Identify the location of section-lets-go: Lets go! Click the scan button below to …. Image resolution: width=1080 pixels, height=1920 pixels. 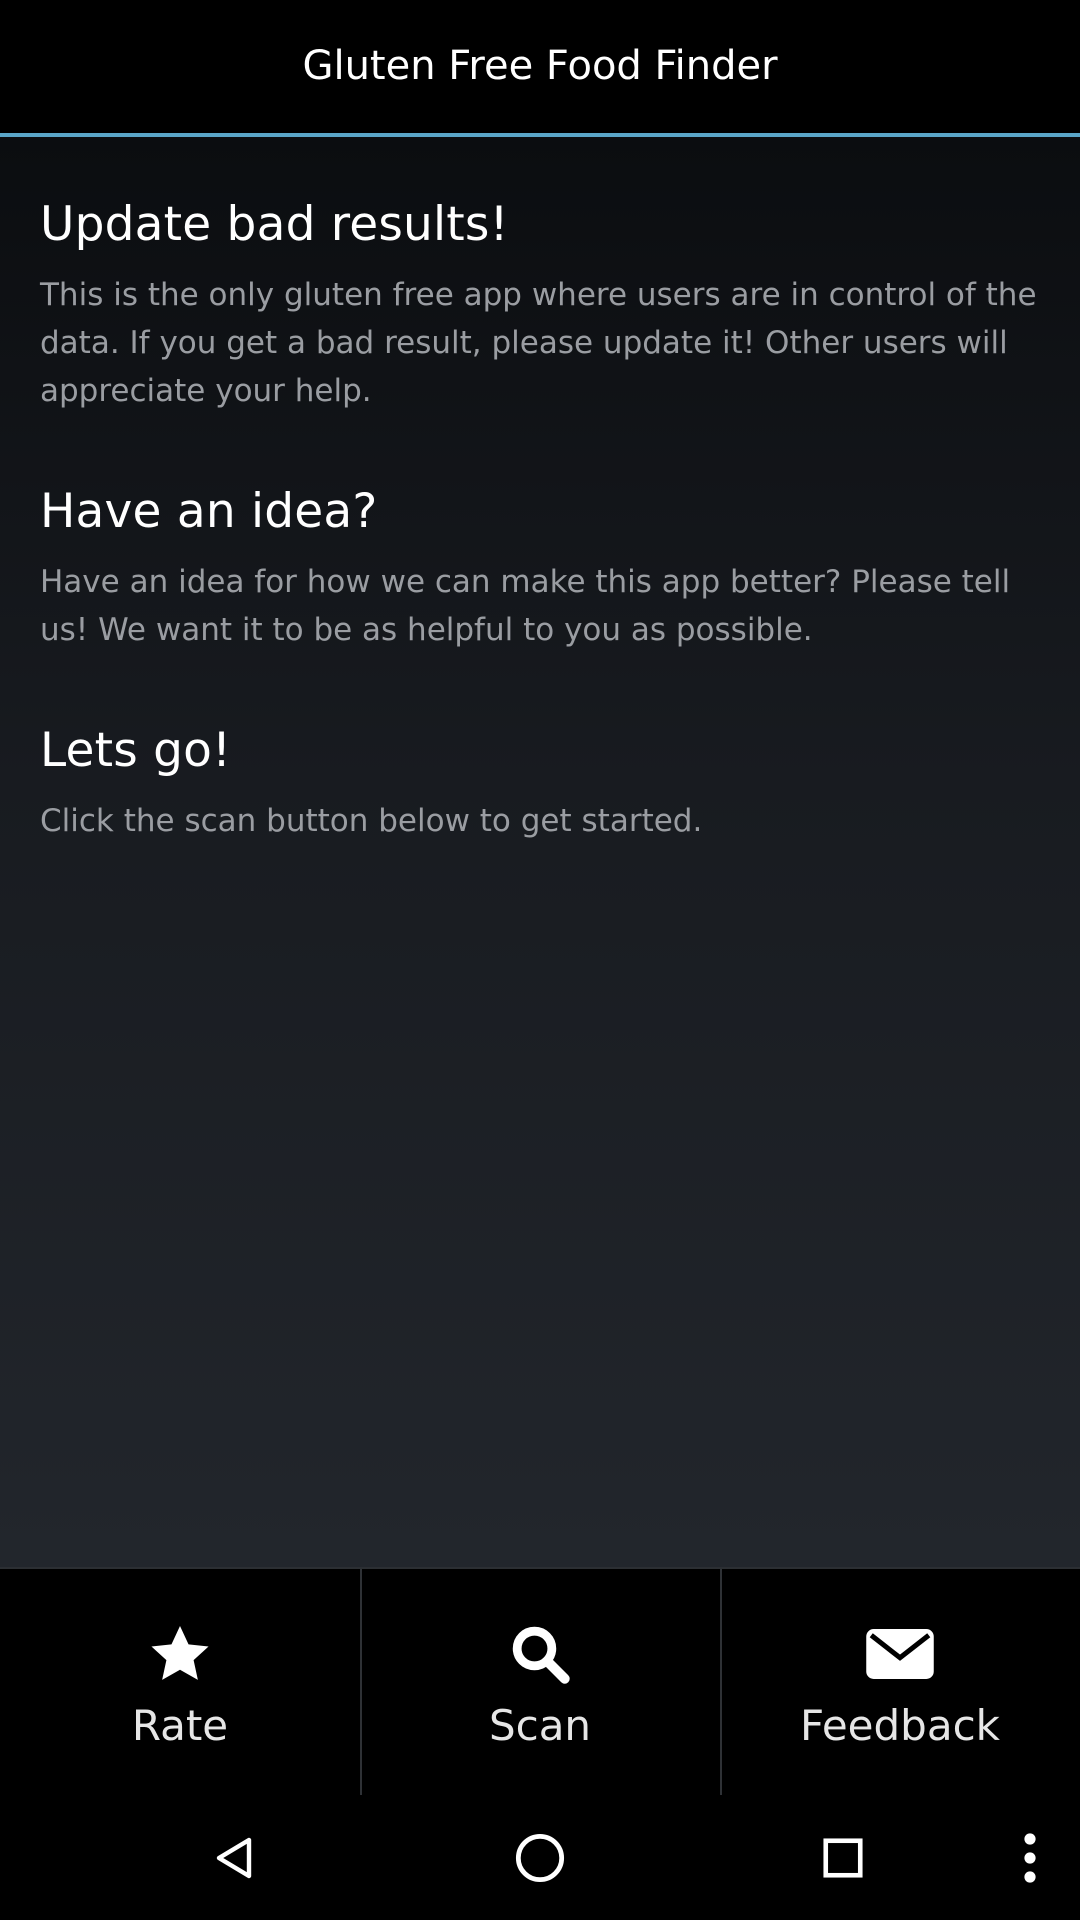
(540, 784).